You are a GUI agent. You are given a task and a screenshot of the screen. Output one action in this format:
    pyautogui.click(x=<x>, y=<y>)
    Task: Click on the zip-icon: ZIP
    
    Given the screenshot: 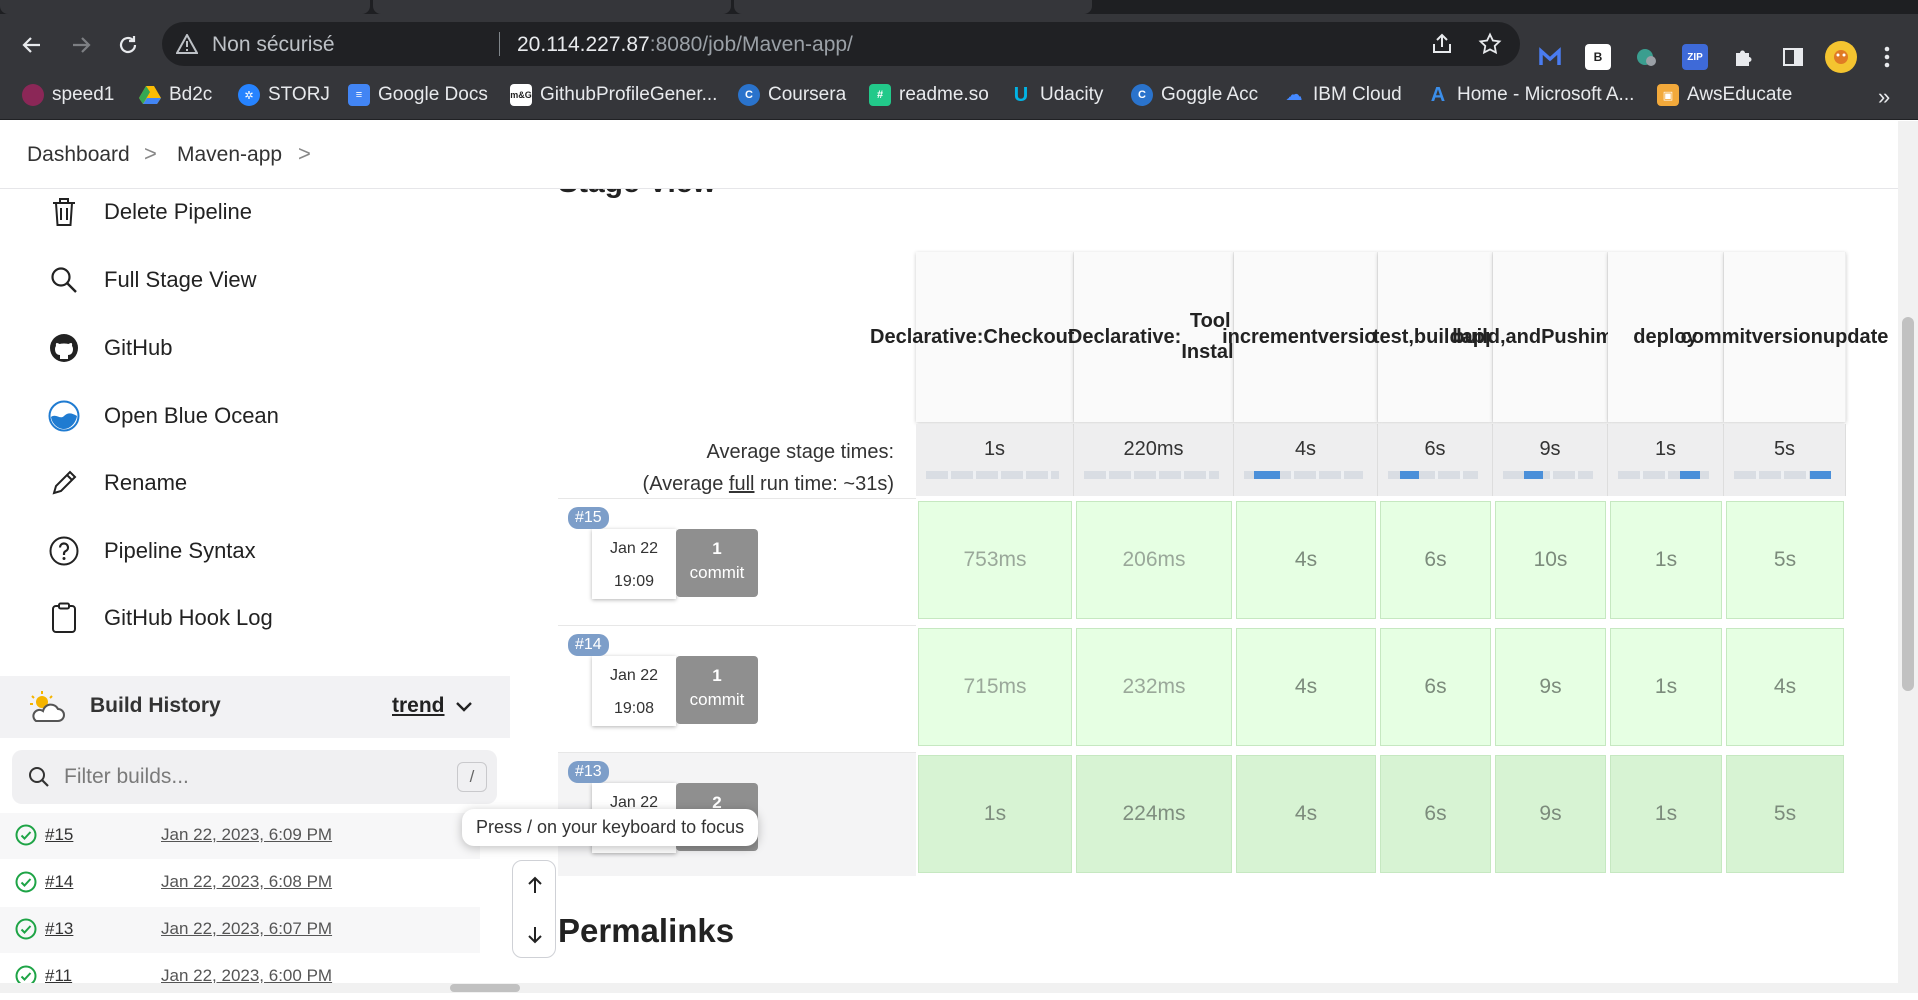 What is the action you would take?
    pyautogui.click(x=1695, y=57)
    